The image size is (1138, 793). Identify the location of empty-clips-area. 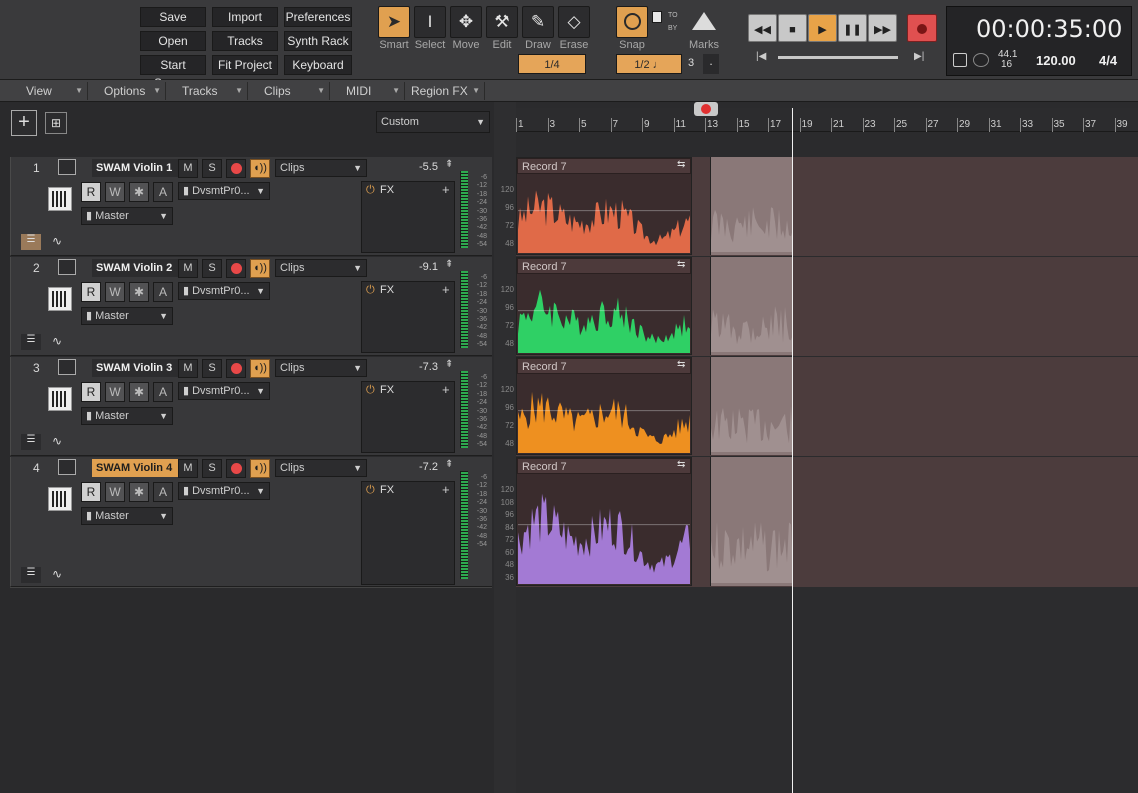
(827, 690).